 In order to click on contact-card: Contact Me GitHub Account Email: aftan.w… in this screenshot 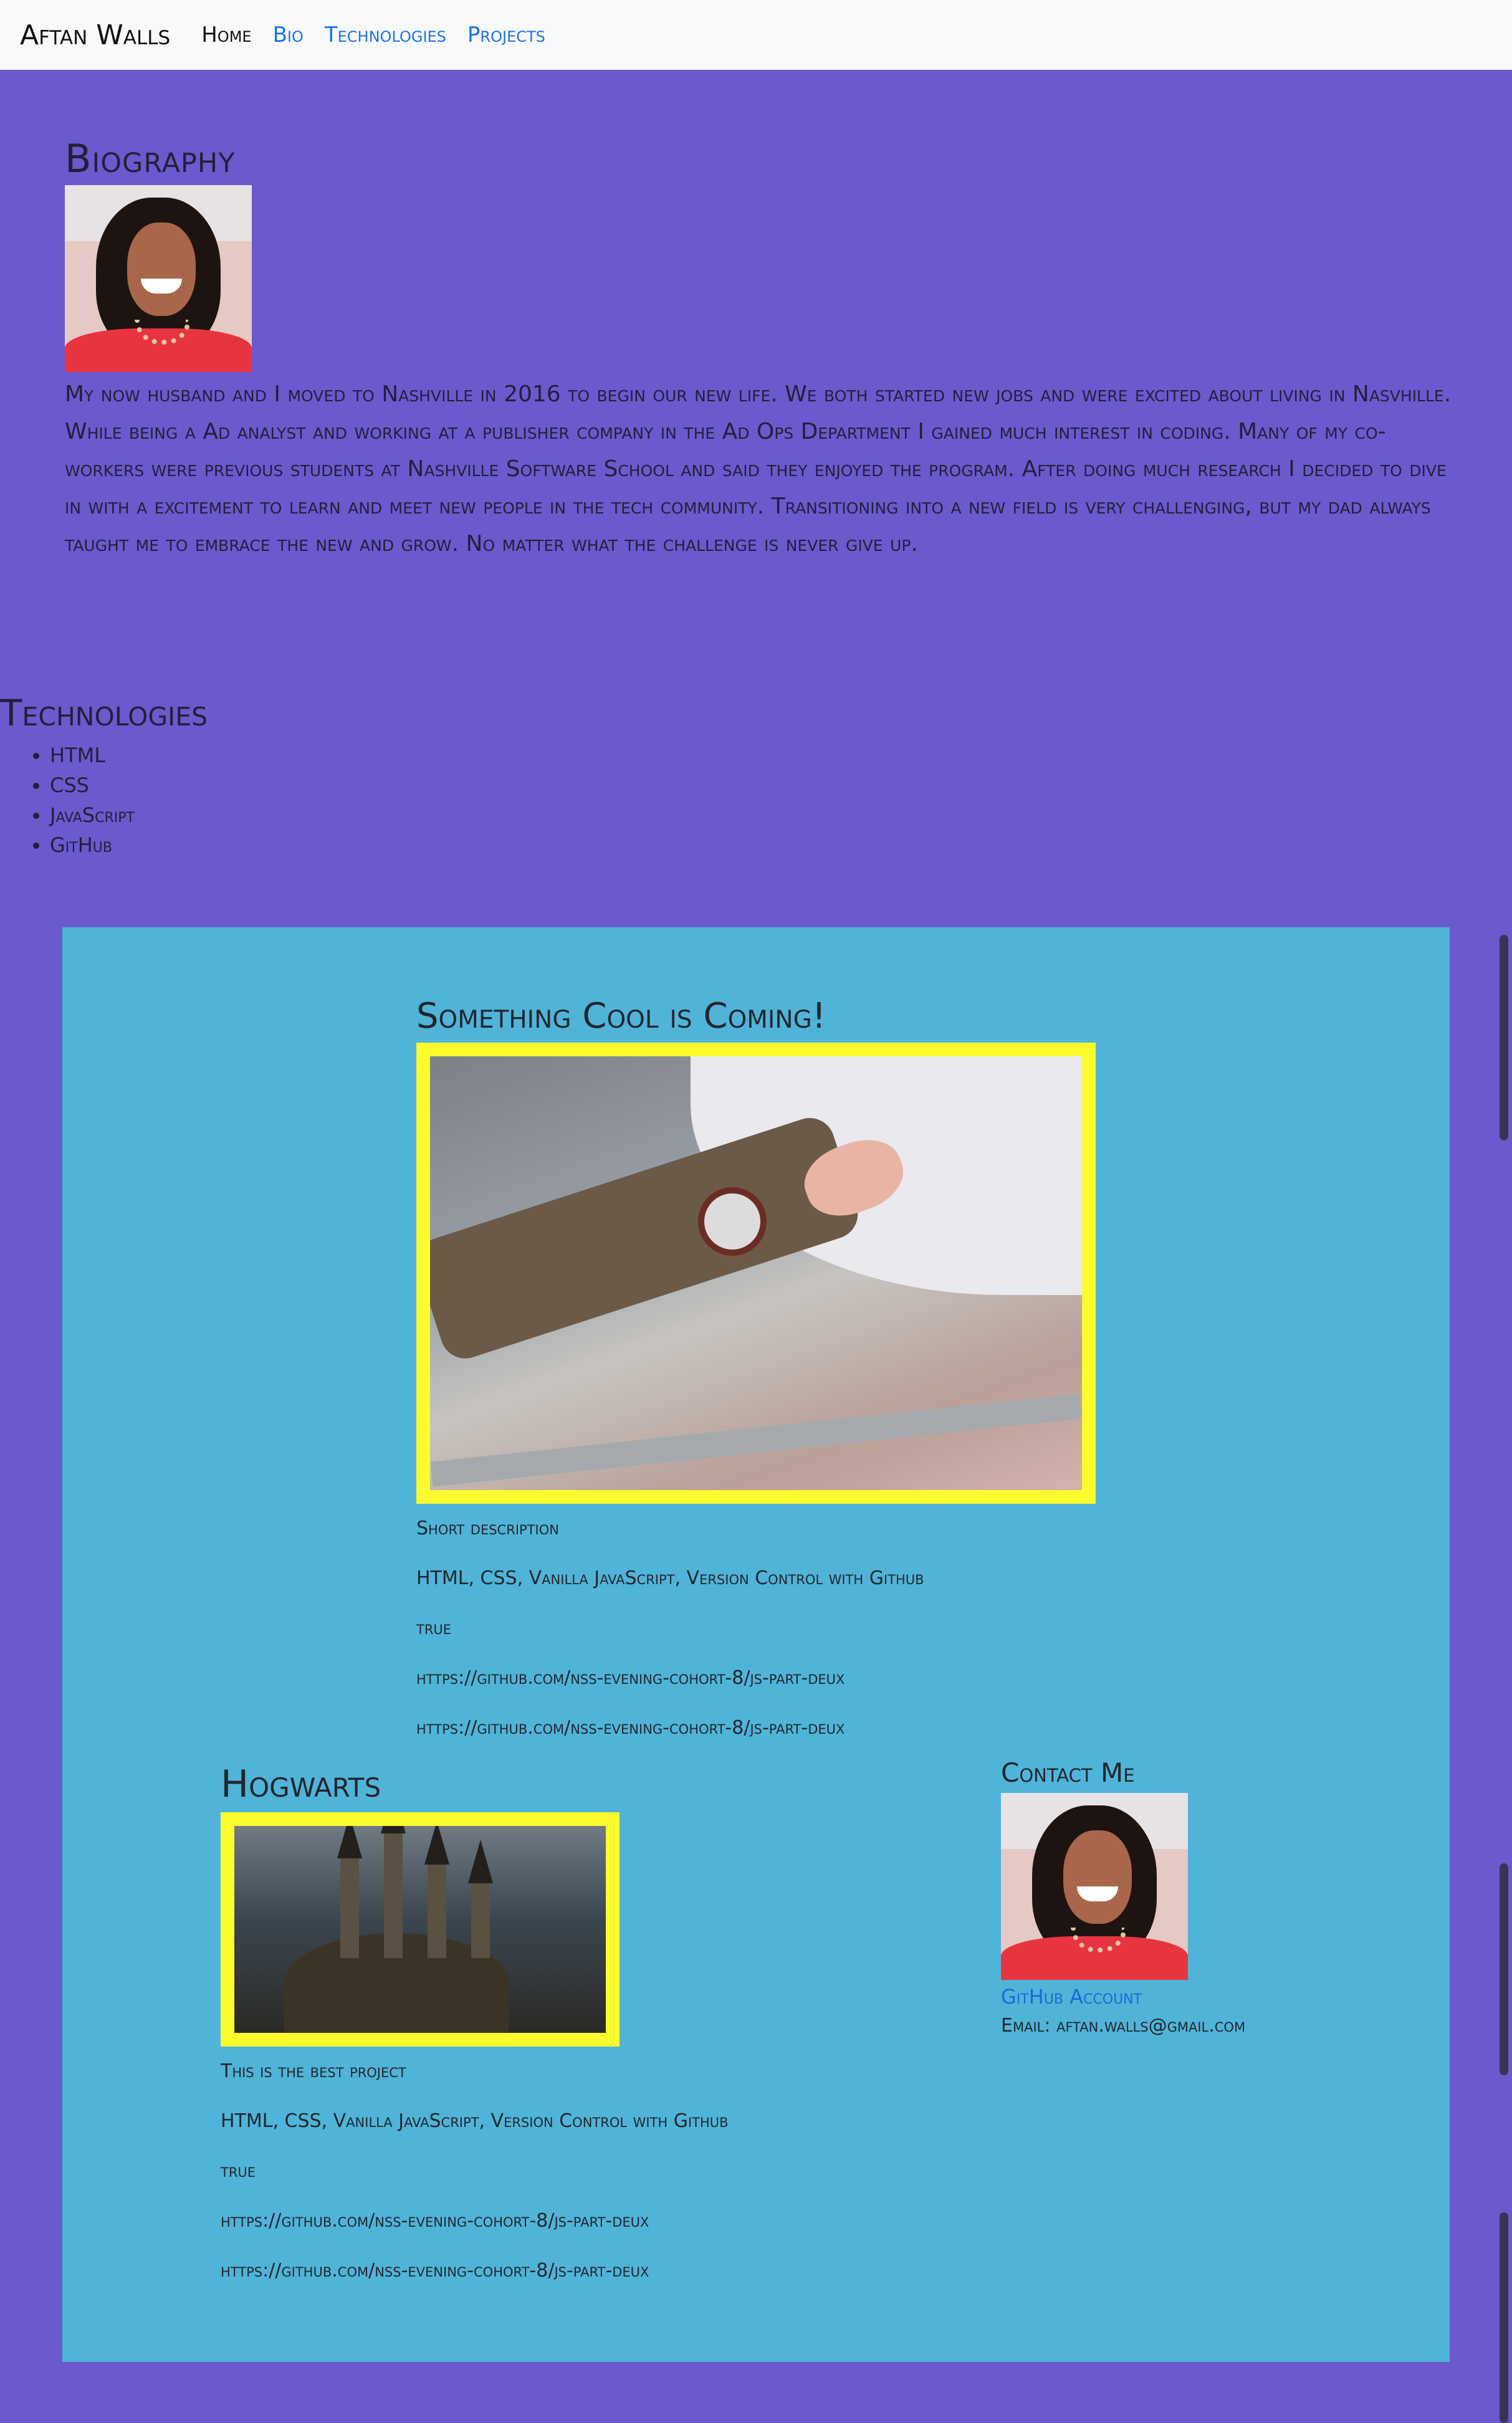, I will do `click(1123, 1897)`.